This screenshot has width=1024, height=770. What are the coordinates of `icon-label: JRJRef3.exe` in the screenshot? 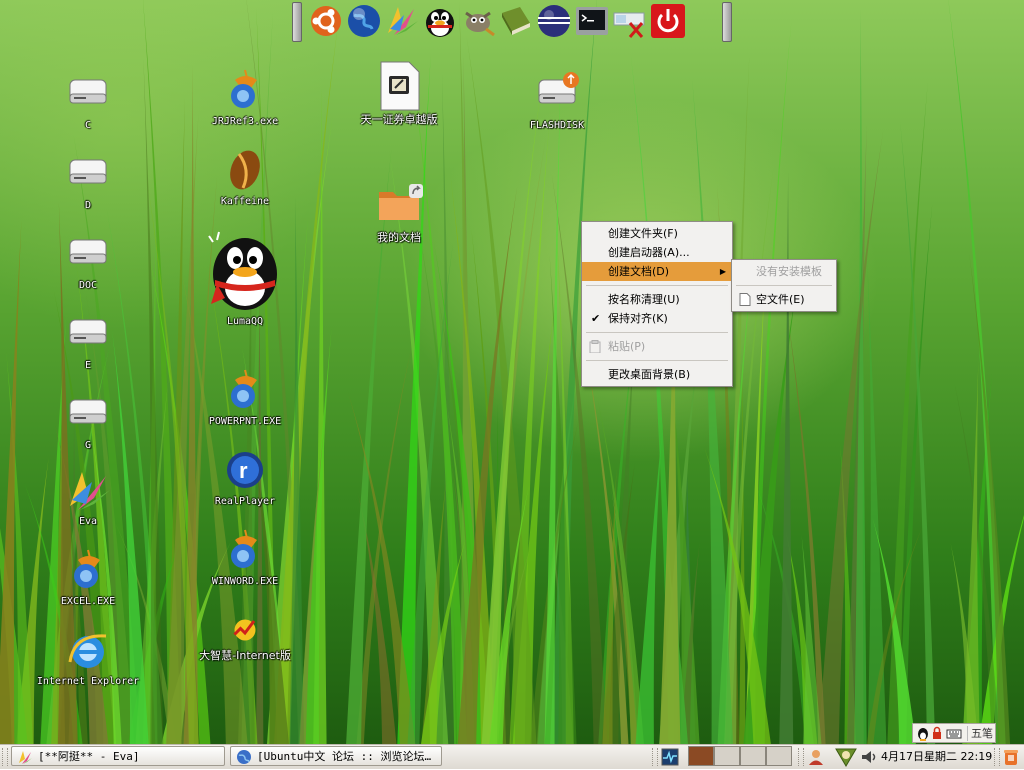 It's located at (245, 121).